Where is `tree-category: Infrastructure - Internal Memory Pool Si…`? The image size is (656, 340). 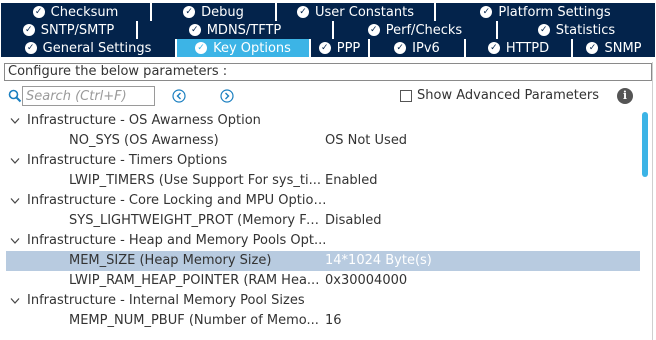 tree-category: Infrastructure - Internal Memory Pool Si… is located at coordinates (323, 301).